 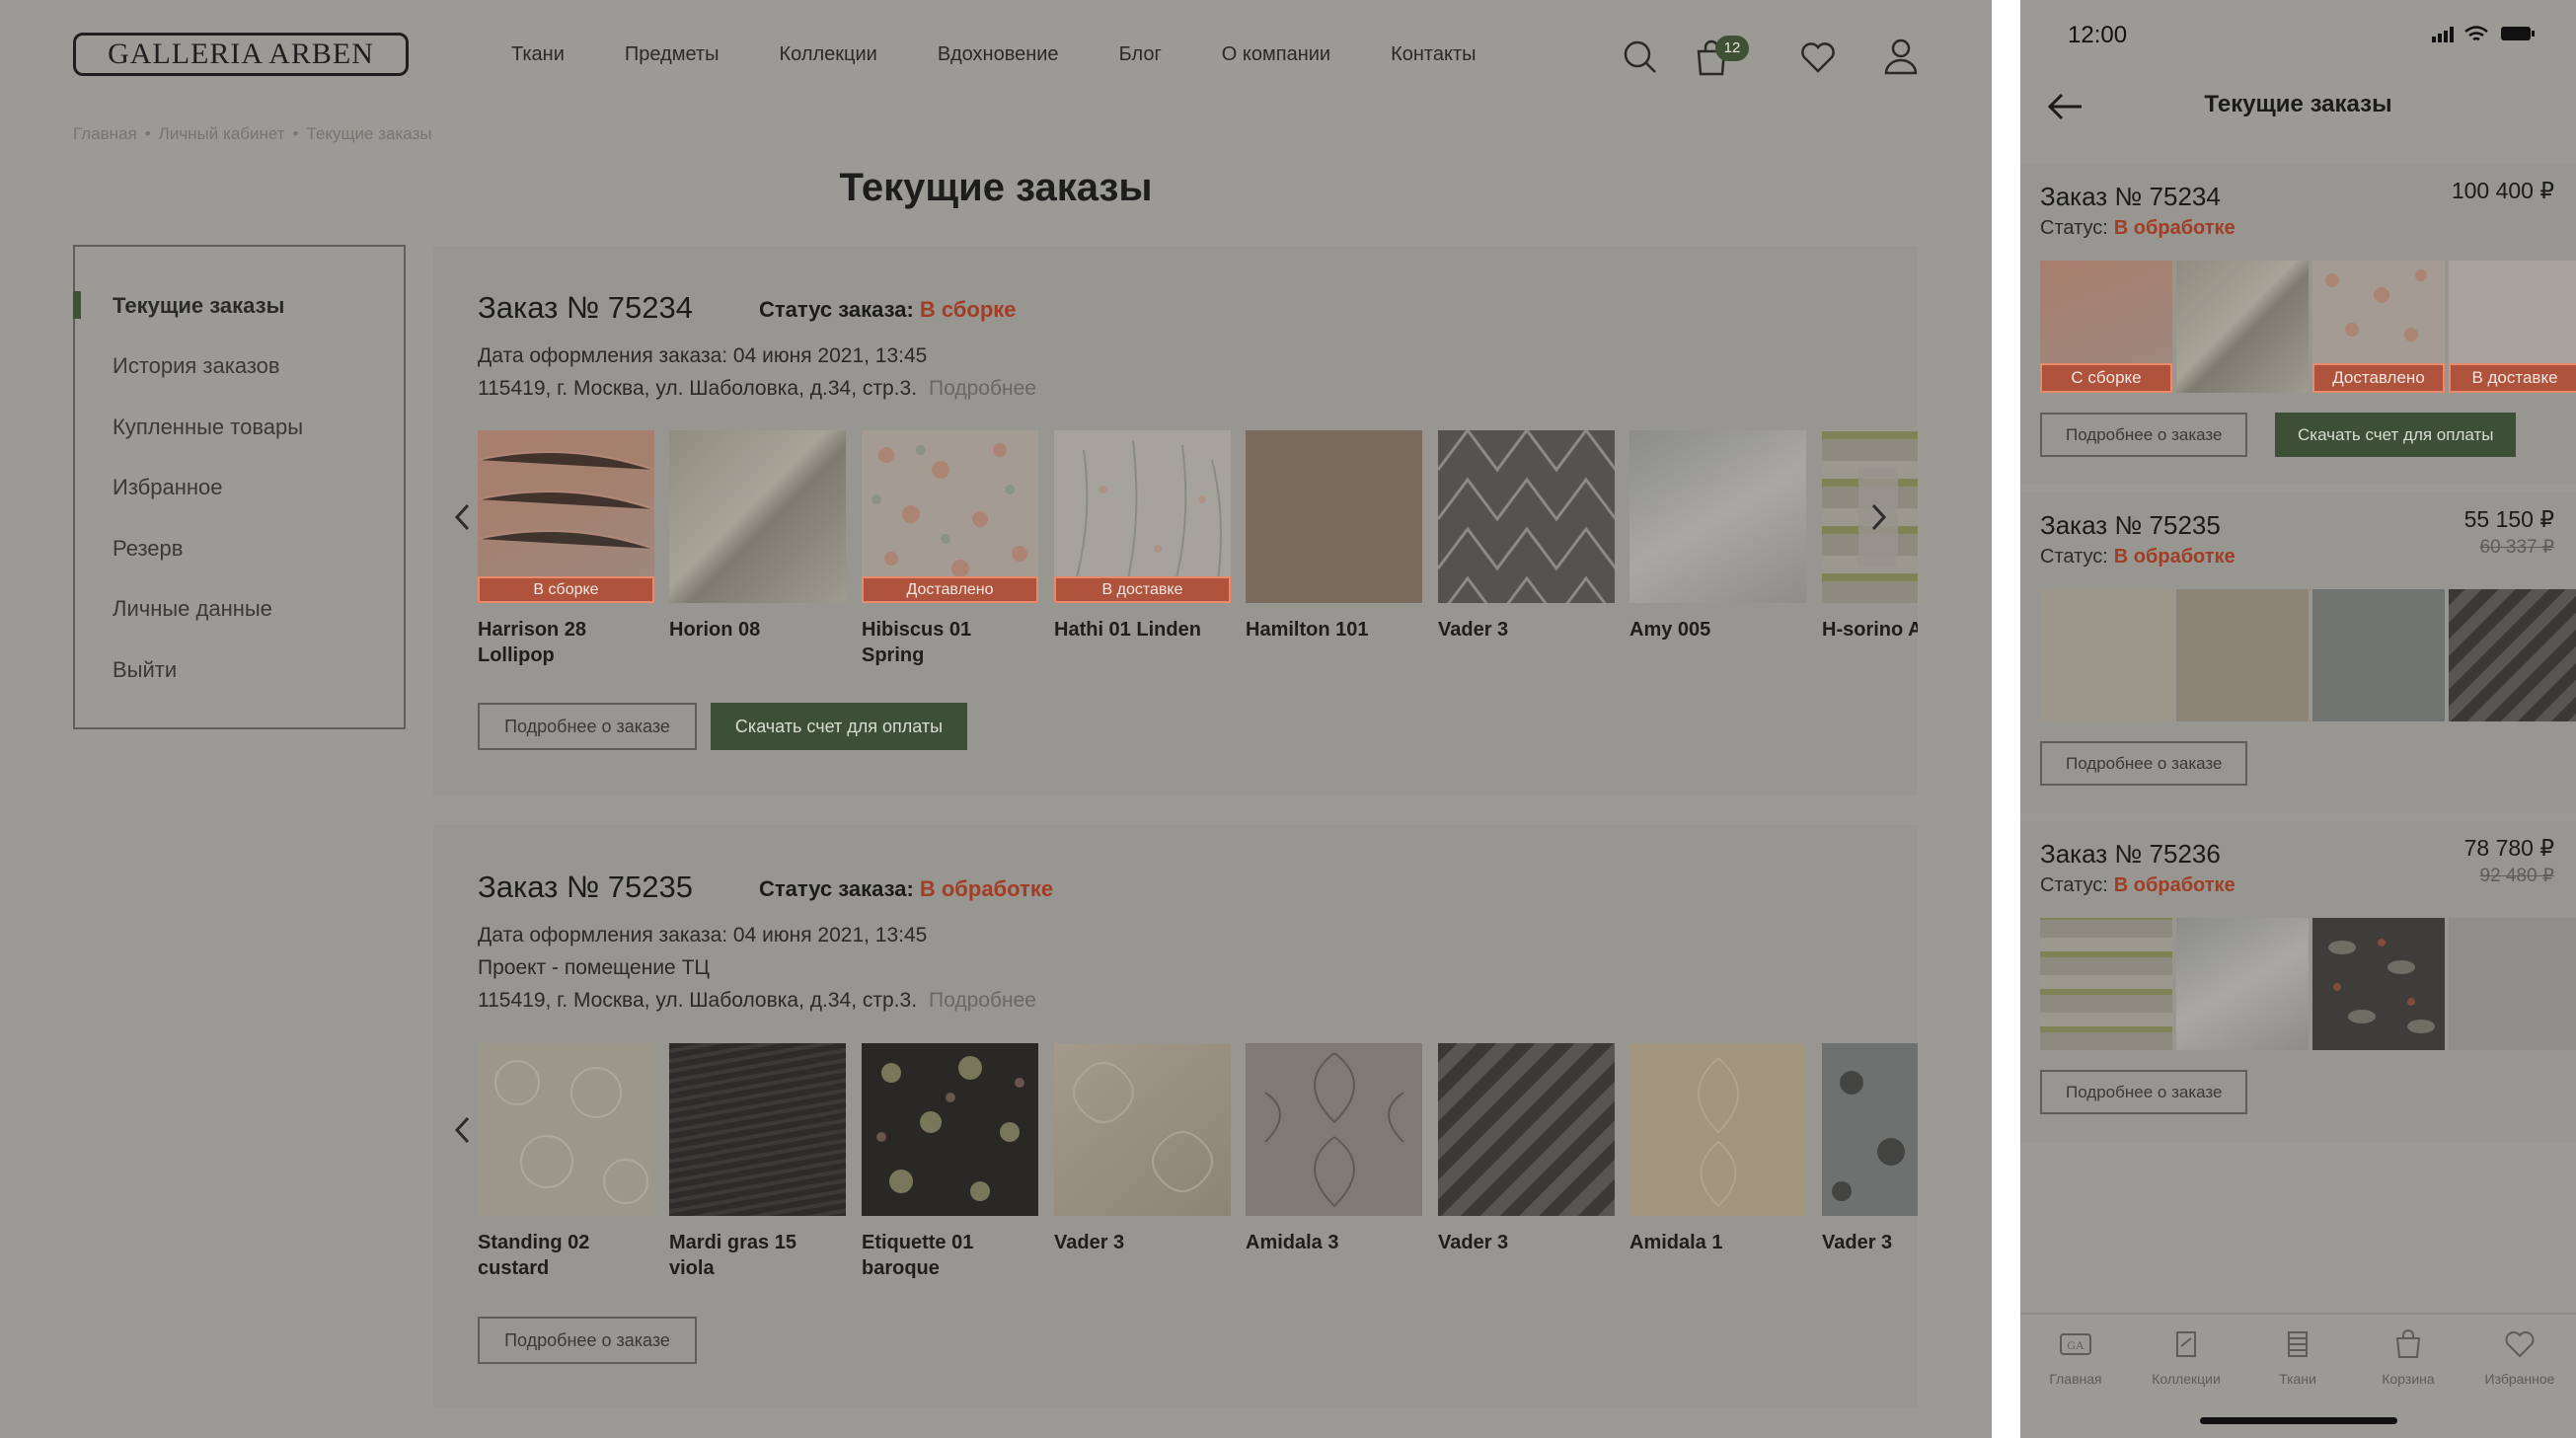 What do you see at coordinates (566, 1161) in the screenshot?
I see `product-item: Standing 02 custard` at bounding box center [566, 1161].